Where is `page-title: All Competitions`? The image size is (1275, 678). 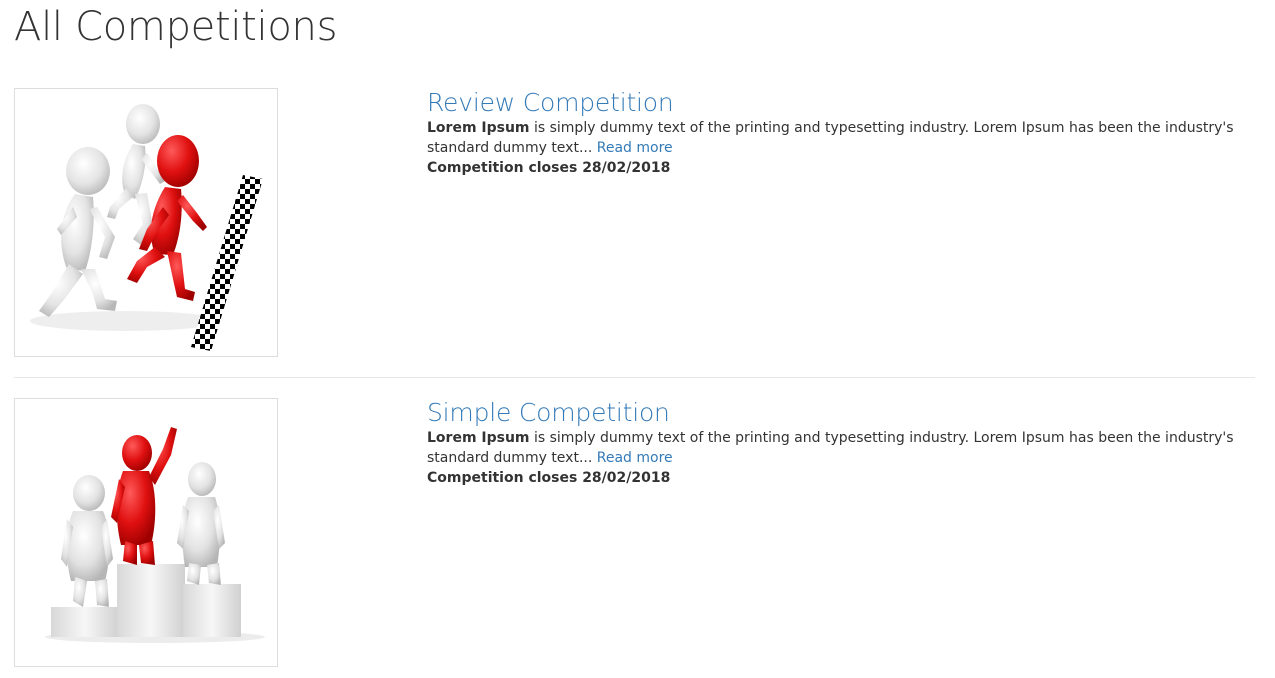 page-title: All Competitions is located at coordinates (176, 27).